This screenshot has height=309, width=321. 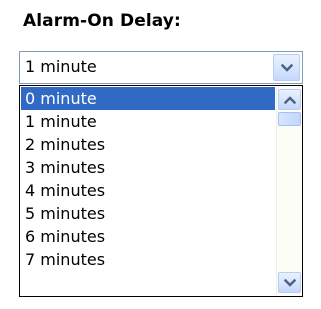 I want to click on dropdown-option: 6 minutes, so click(x=148, y=236).